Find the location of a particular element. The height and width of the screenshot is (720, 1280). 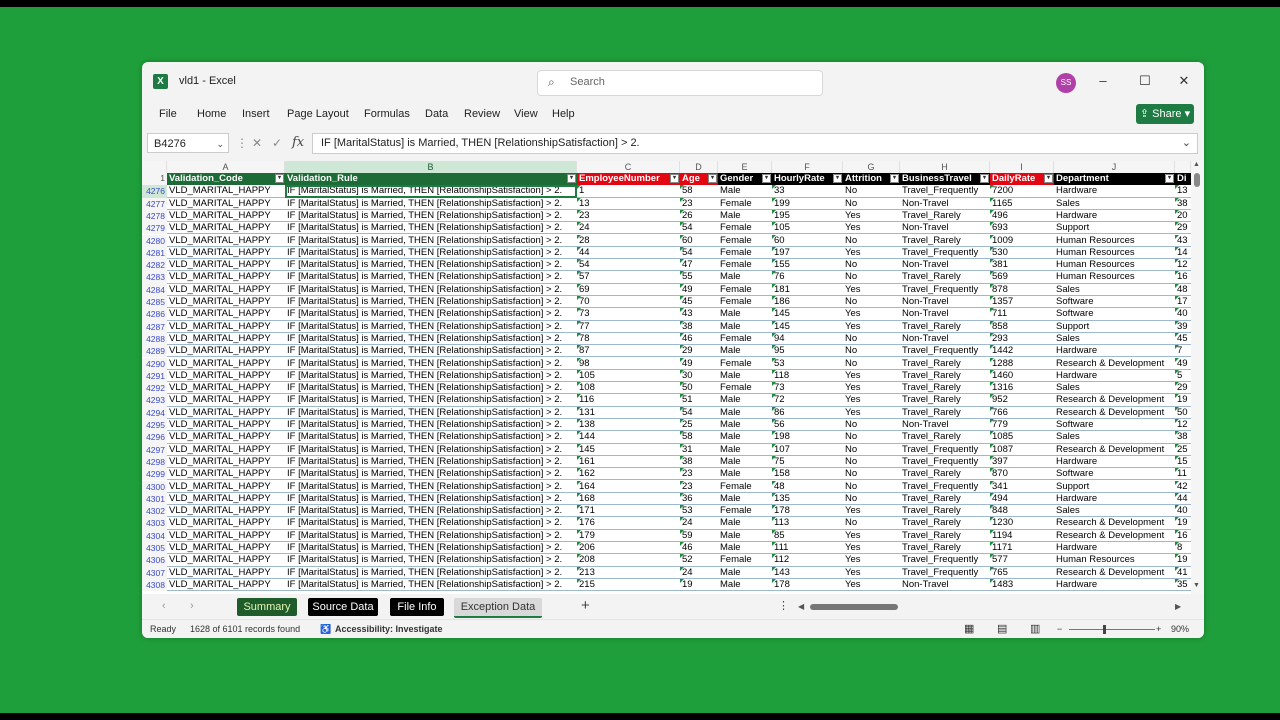

cell-employee-number: 145 is located at coordinates (628, 449).